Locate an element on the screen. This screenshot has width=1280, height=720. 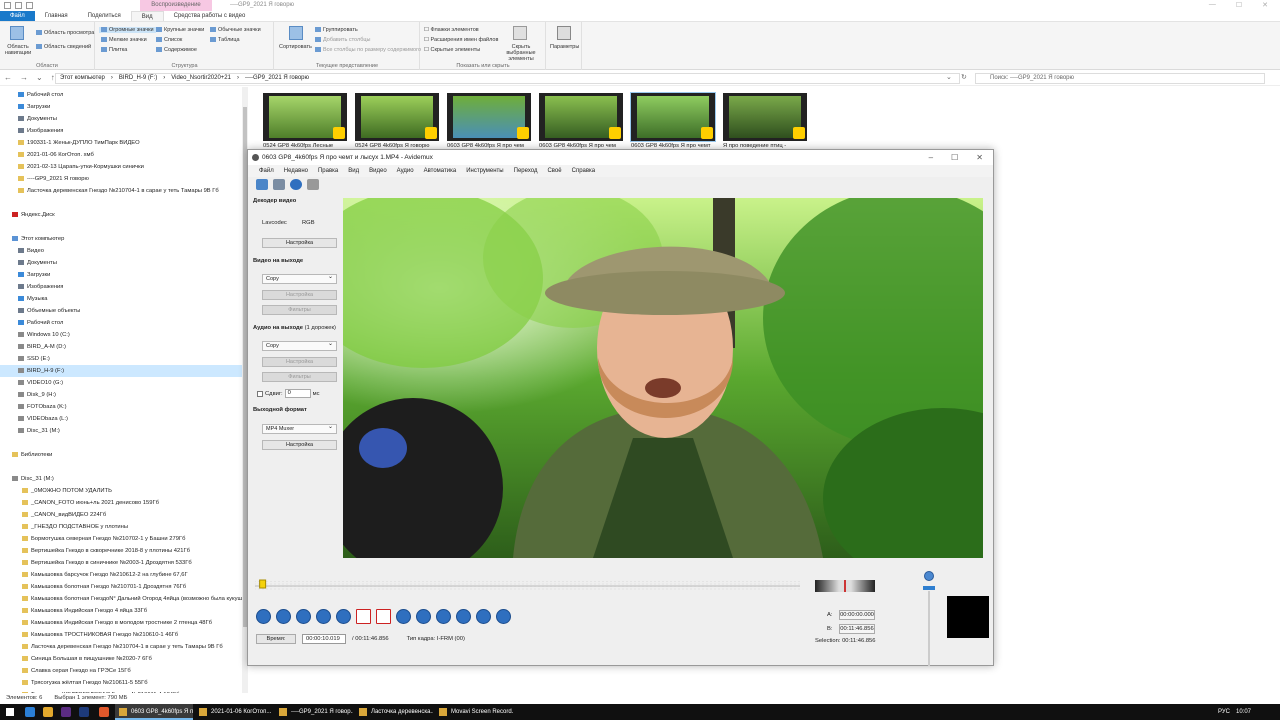
tab-view: Вид is located at coordinates (147, 16).